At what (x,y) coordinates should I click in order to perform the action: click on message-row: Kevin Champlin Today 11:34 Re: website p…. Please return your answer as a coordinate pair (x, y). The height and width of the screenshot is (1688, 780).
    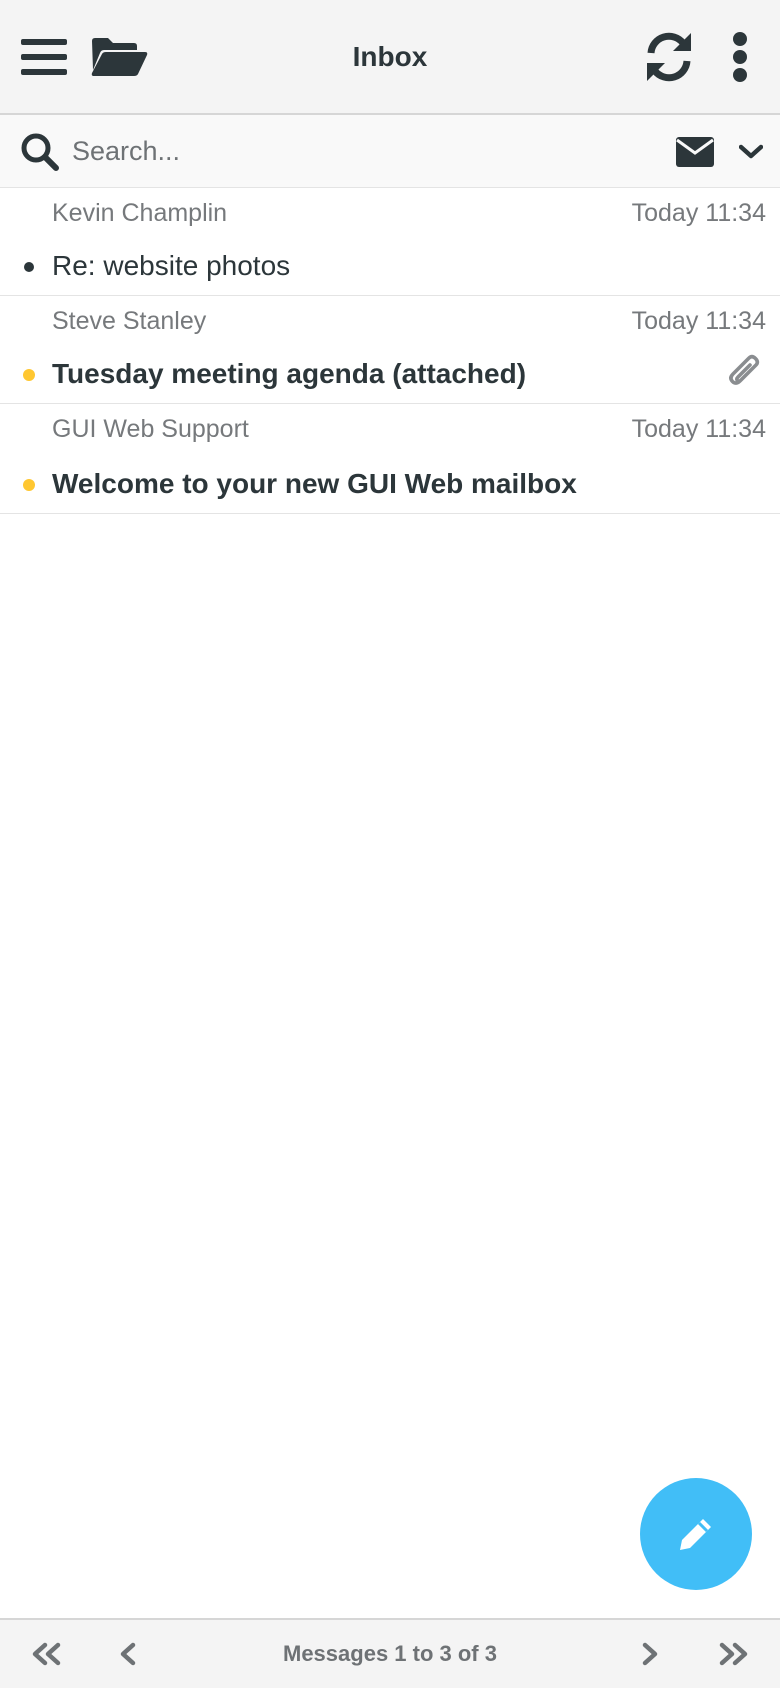
    Looking at the image, I should click on (390, 242).